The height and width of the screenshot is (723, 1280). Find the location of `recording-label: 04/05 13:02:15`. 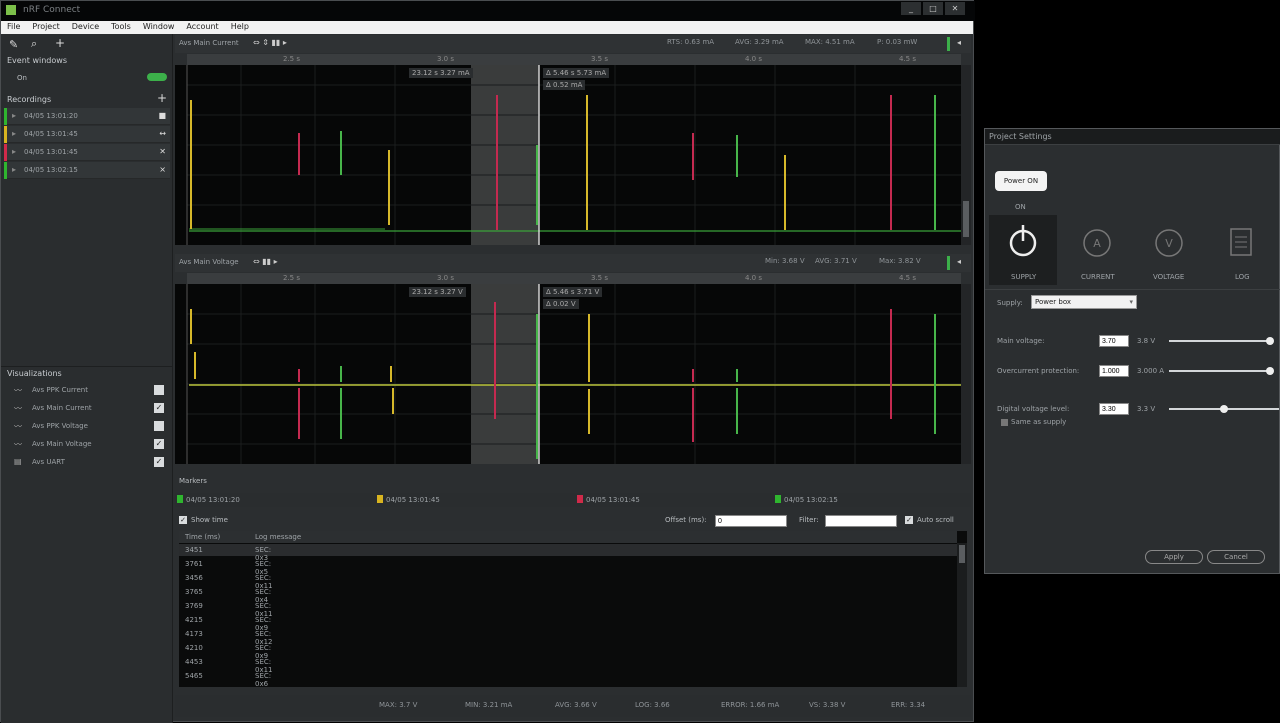

recording-label: 04/05 13:02:15 is located at coordinates (51, 170).